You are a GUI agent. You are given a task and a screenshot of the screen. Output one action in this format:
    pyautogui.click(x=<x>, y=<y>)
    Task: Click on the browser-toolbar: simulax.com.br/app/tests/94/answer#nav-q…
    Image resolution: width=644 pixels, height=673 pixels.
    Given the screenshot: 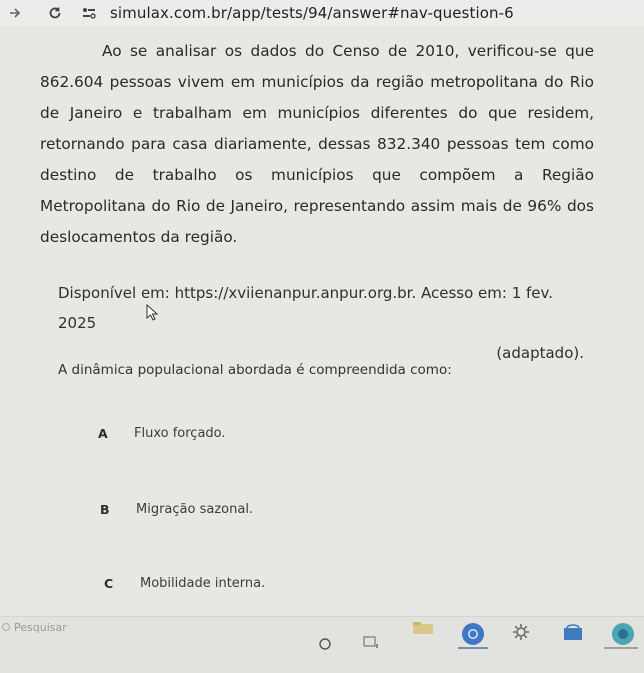 What is the action you would take?
    pyautogui.click(x=322, y=13)
    